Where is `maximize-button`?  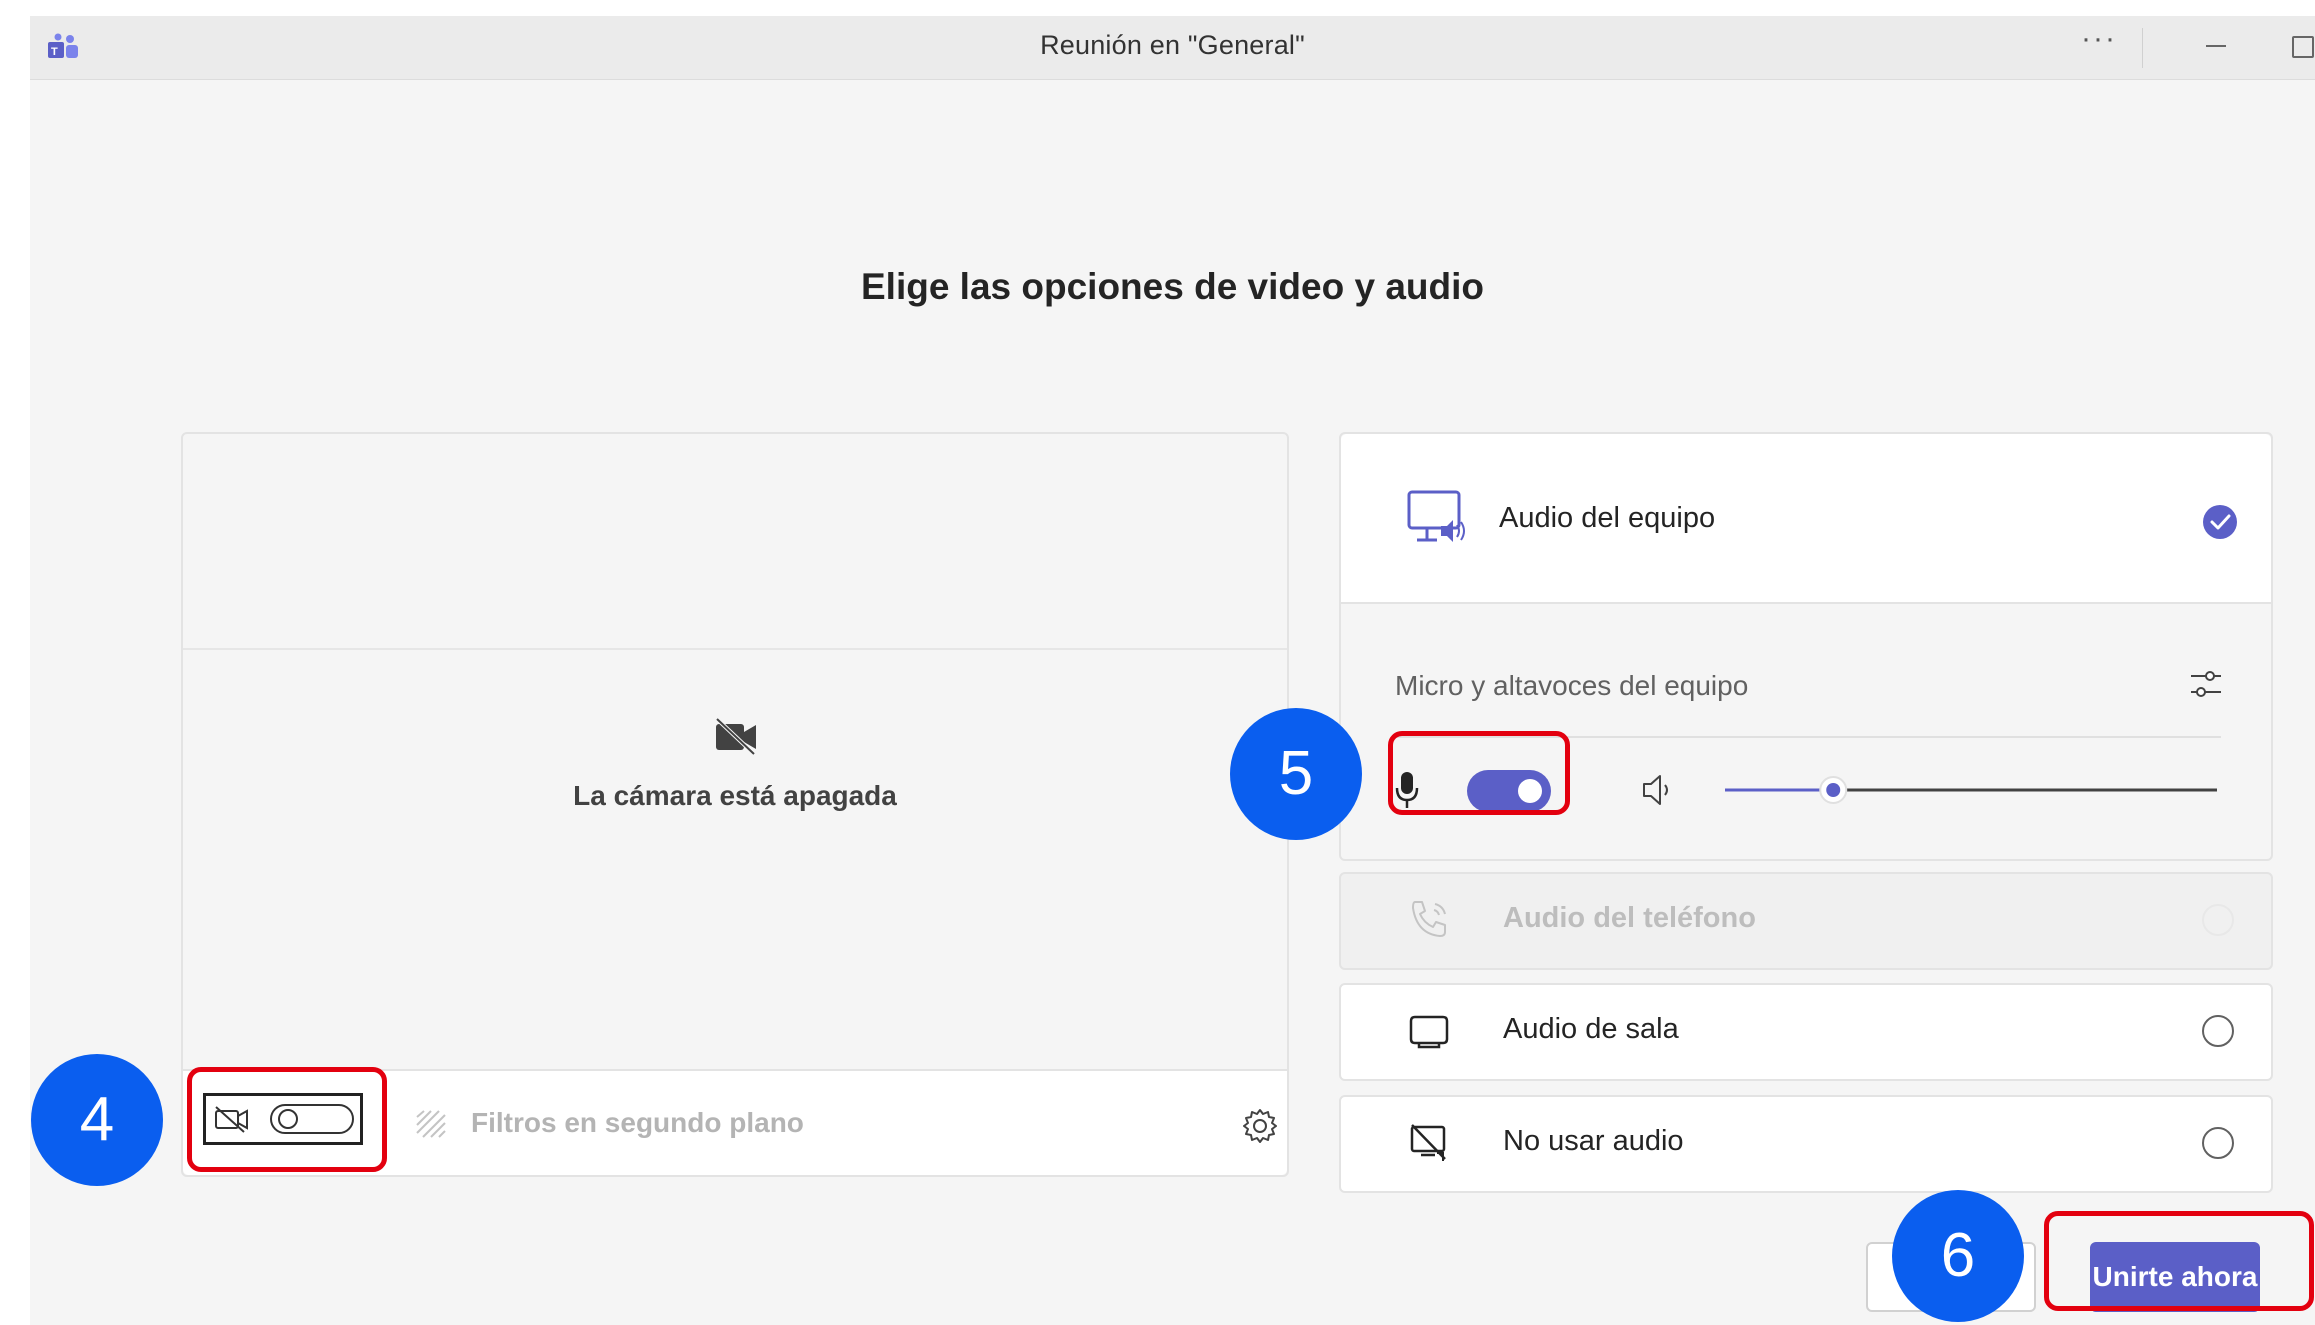
maximize-button is located at coordinates (2303, 47).